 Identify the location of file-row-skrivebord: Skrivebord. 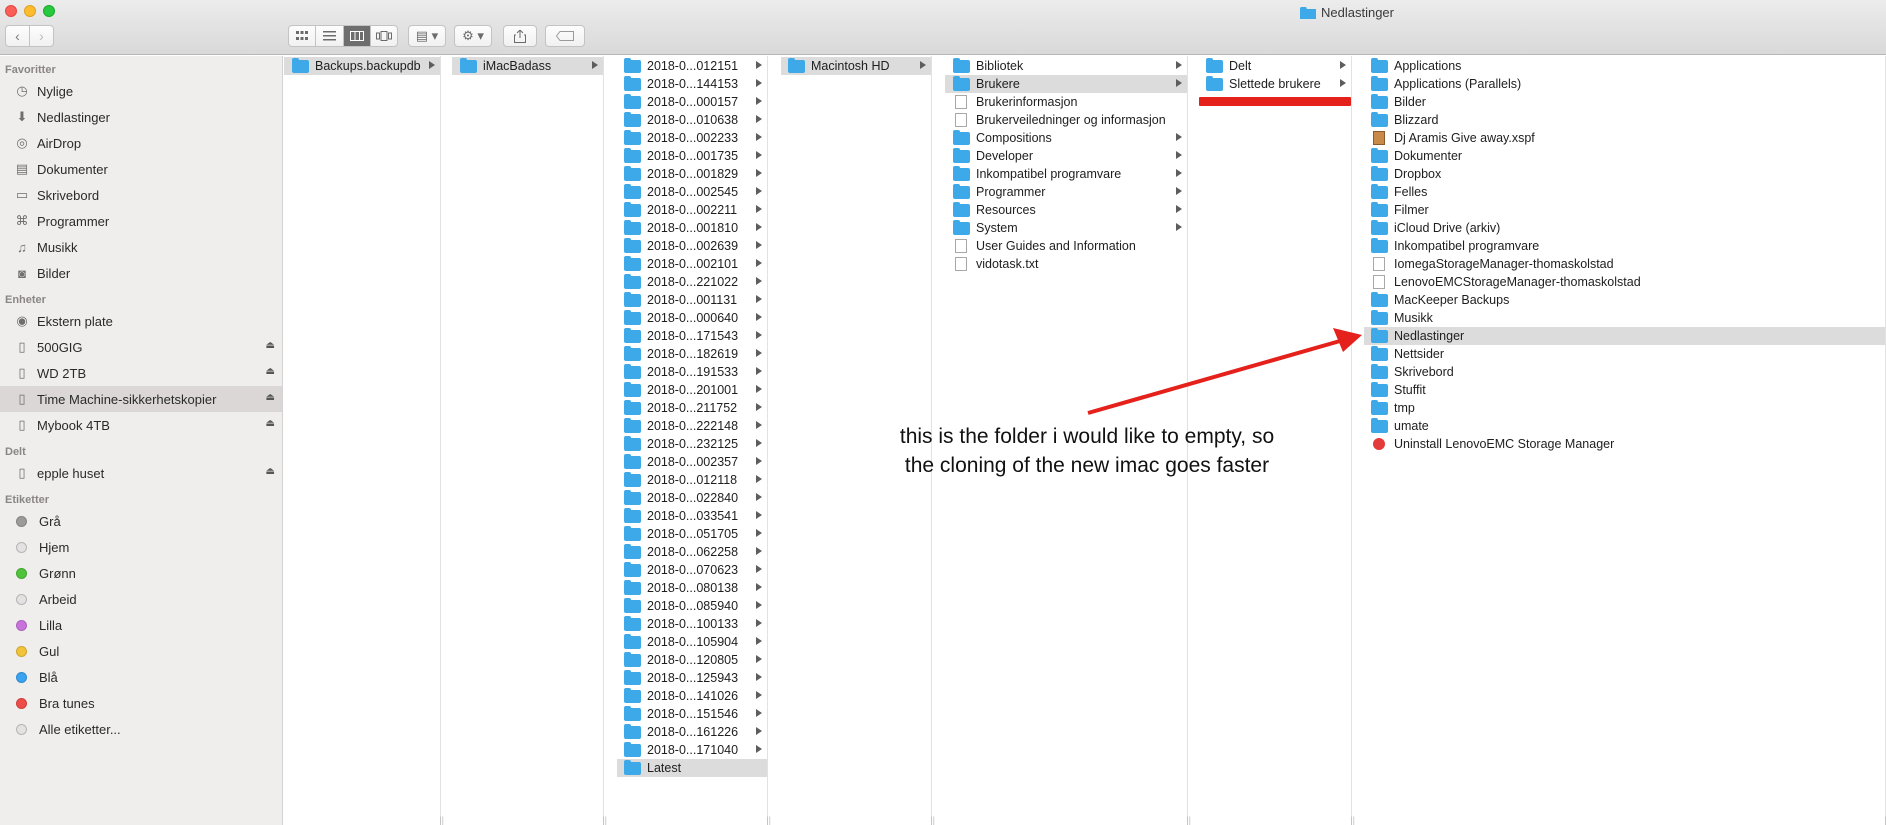
(1624, 372).